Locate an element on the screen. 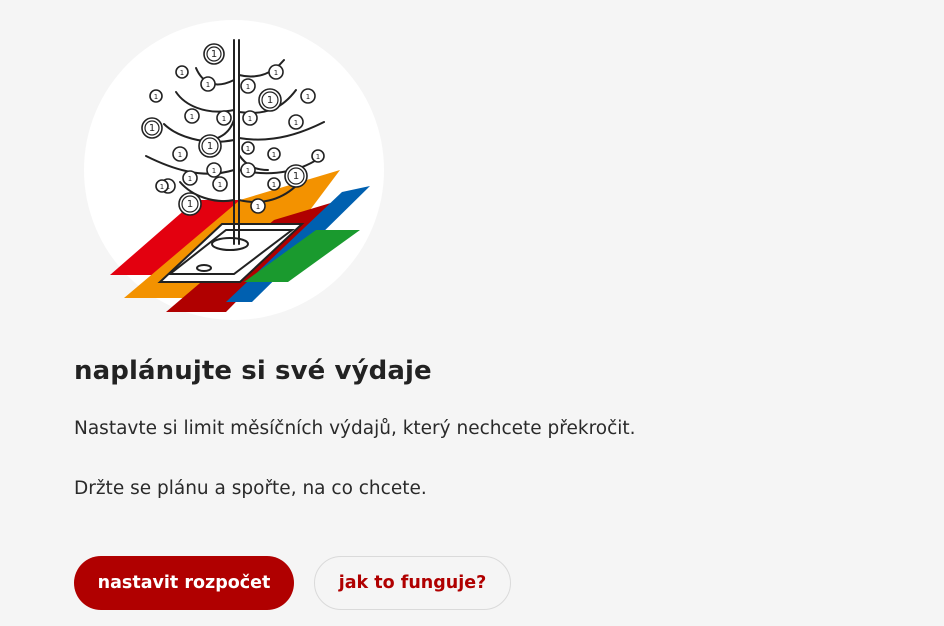  page-title: naplánujte si své výdaje is located at coordinates (253, 371).